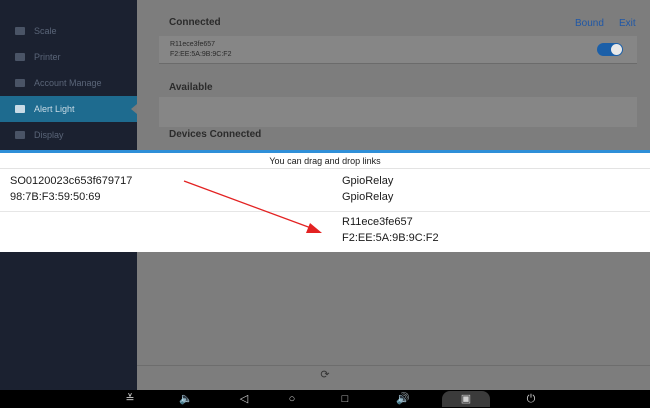 This screenshot has width=650, height=408. What do you see at coordinates (398, 112) in the screenshot?
I see `available-list` at bounding box center [398, 112].